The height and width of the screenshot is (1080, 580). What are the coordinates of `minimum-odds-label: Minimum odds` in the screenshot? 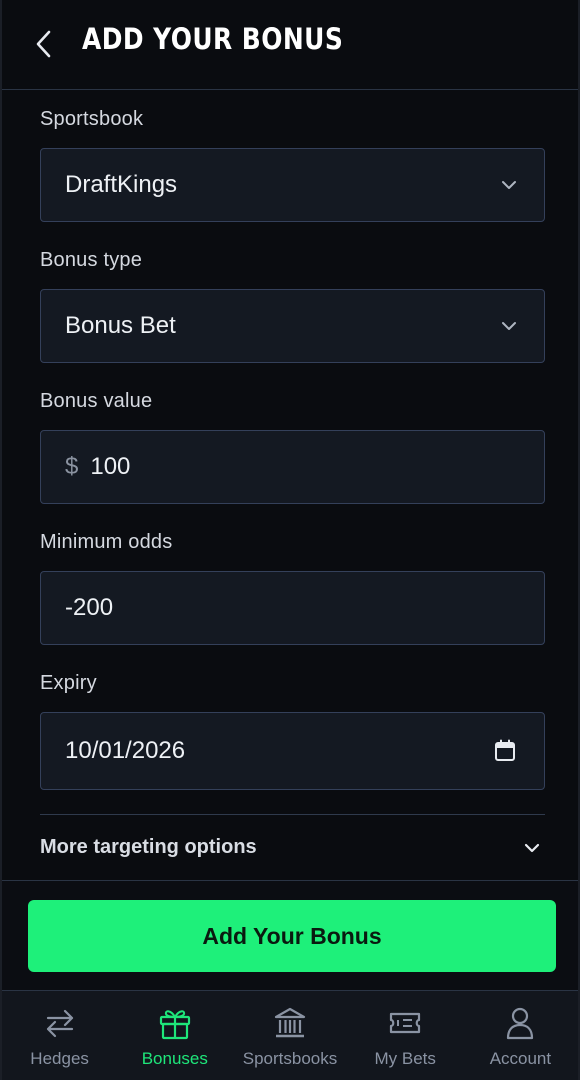 It's located at (106, 542).